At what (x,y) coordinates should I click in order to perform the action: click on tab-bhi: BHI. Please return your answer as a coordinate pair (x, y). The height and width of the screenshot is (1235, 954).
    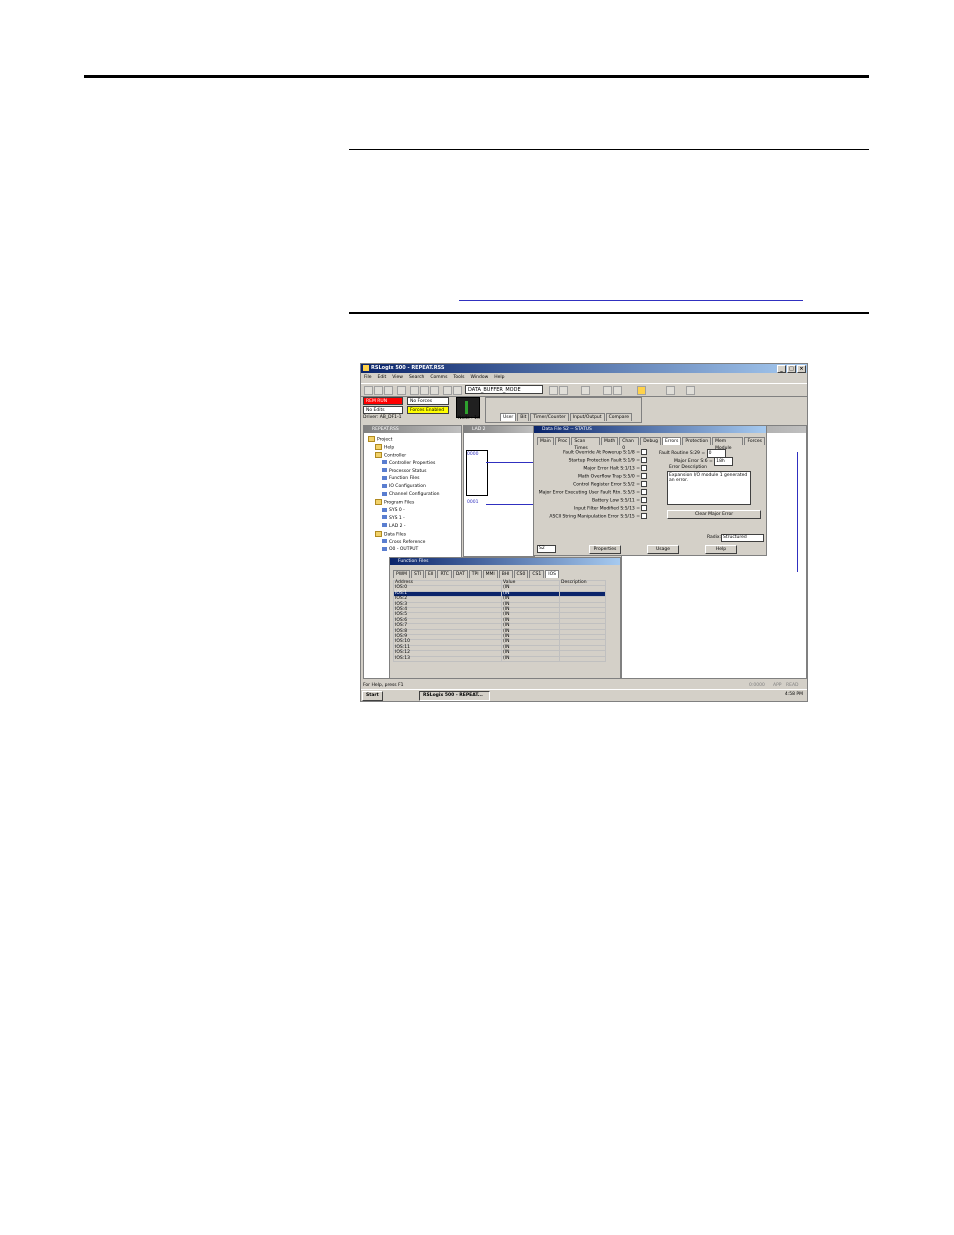
    Looking at the image, I should click on (505, 574).